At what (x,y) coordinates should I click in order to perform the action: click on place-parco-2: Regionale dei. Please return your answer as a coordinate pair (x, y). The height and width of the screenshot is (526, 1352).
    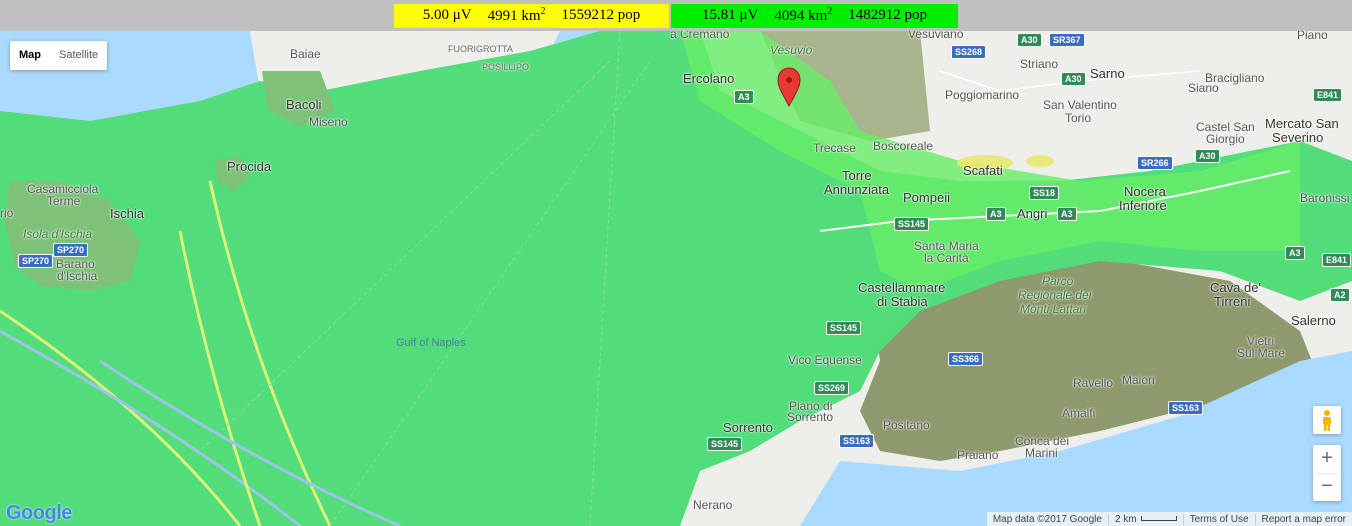
    Looking at the image, I should click on (1055, 295).